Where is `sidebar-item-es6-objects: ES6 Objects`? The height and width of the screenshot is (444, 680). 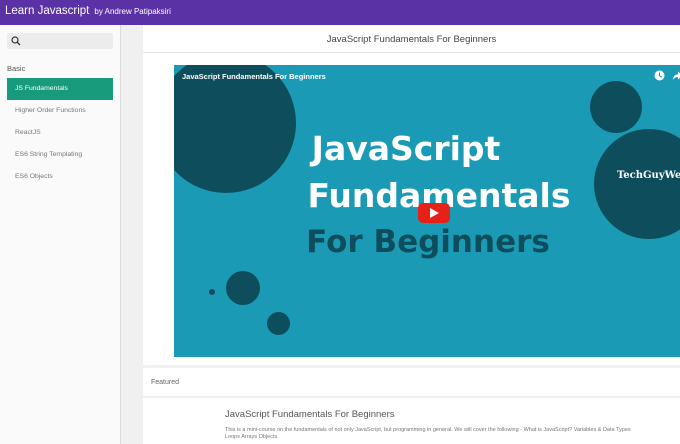
sidebar-item-es6-objects: ES6 Objects is located at coordinates (60, 177).